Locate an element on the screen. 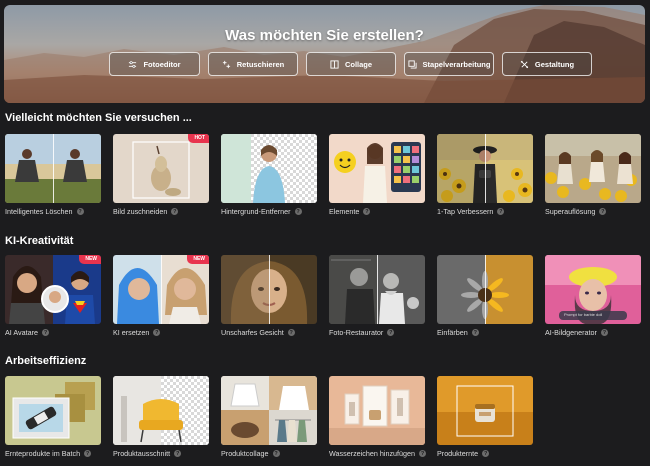 This screenshot has width=650, height=466. thumb-foto-restaurator is located at coordinates (377, 289).